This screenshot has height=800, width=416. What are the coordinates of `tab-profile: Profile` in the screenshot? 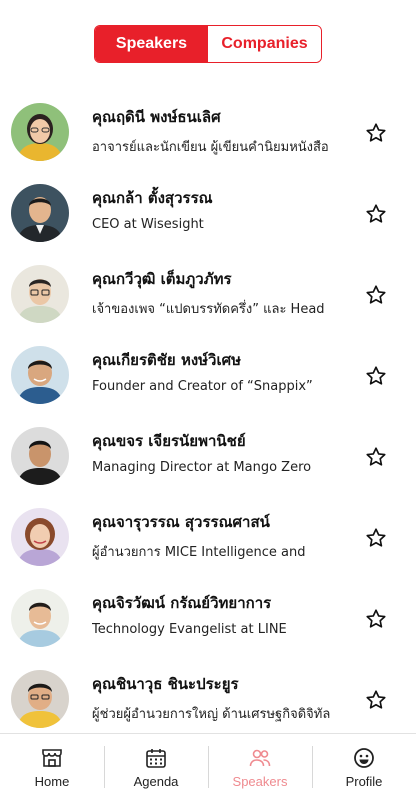 It's located at (364, 767).